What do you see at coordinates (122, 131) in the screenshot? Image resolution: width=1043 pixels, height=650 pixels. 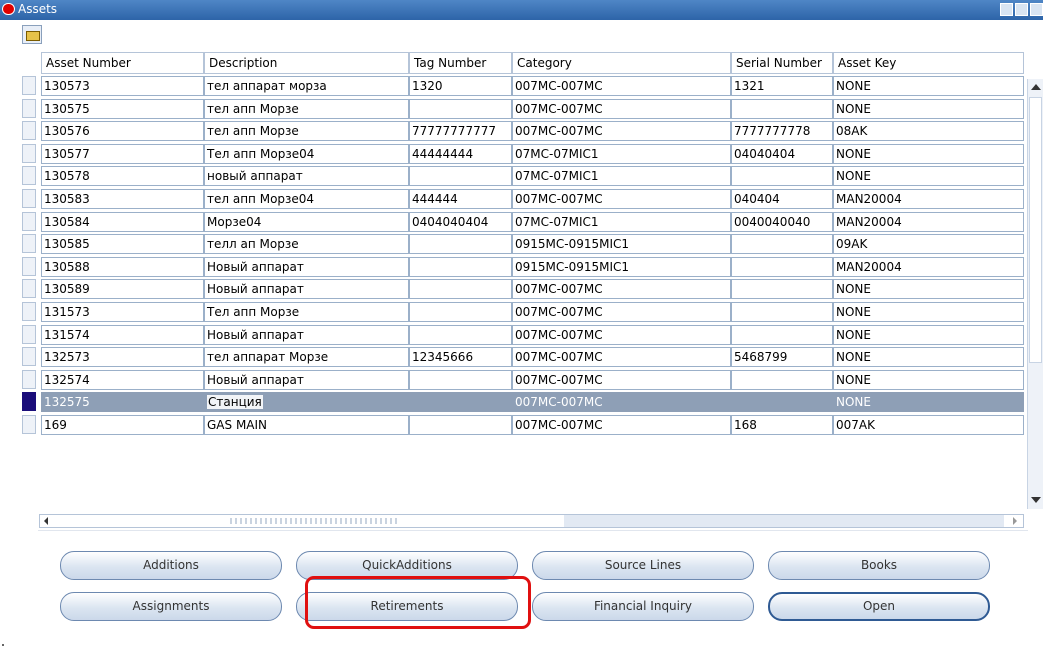 I see `cell-asset-number: 130576` at bounding box center [122, 131].